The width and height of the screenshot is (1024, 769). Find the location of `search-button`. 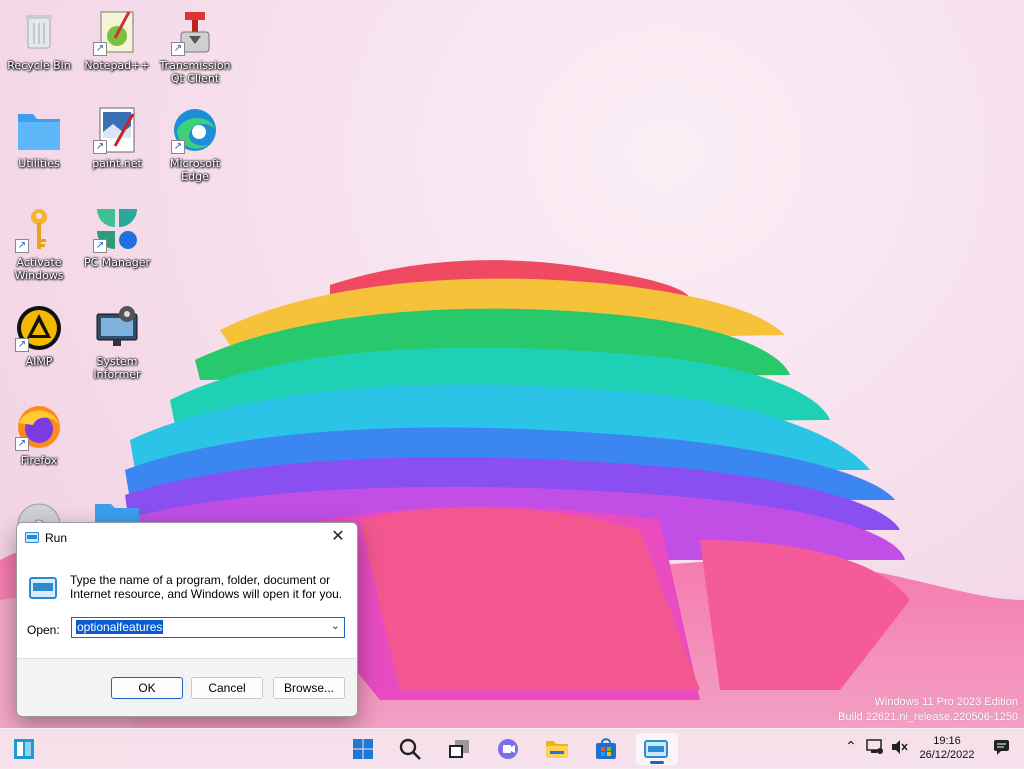

search-button is located at coordinates (410, 749).